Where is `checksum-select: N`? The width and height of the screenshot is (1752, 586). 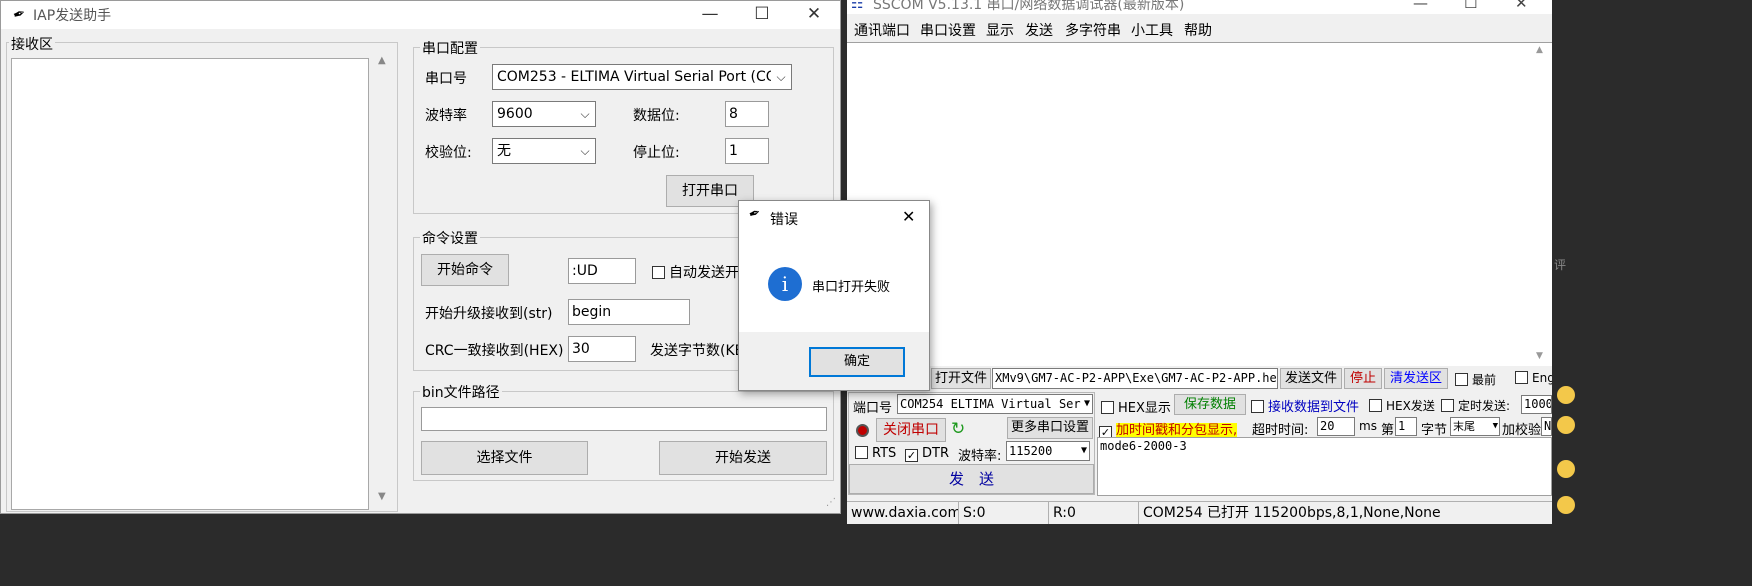
checksum-select: N is located at coordinates (1546, 426).